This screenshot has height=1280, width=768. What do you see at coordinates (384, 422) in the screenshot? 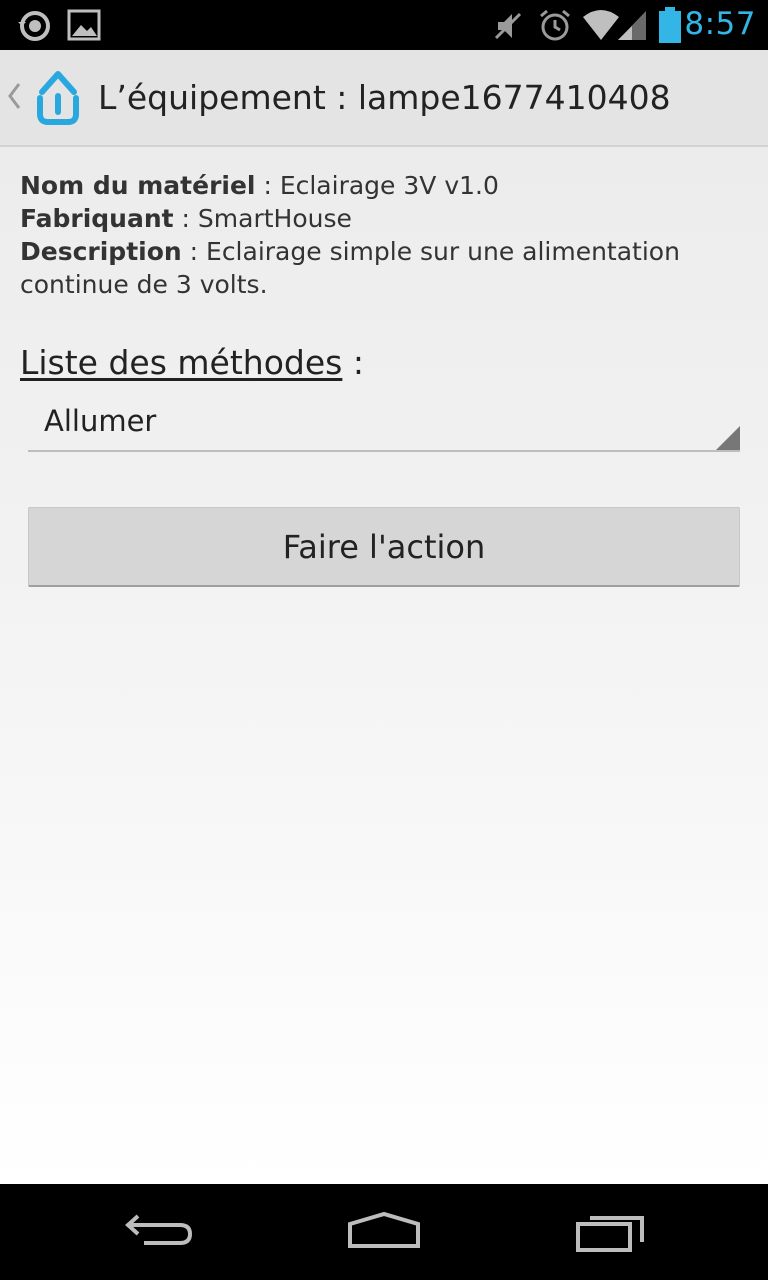
I see `method-spinner: Allumer` at bounding box center [384, 422].